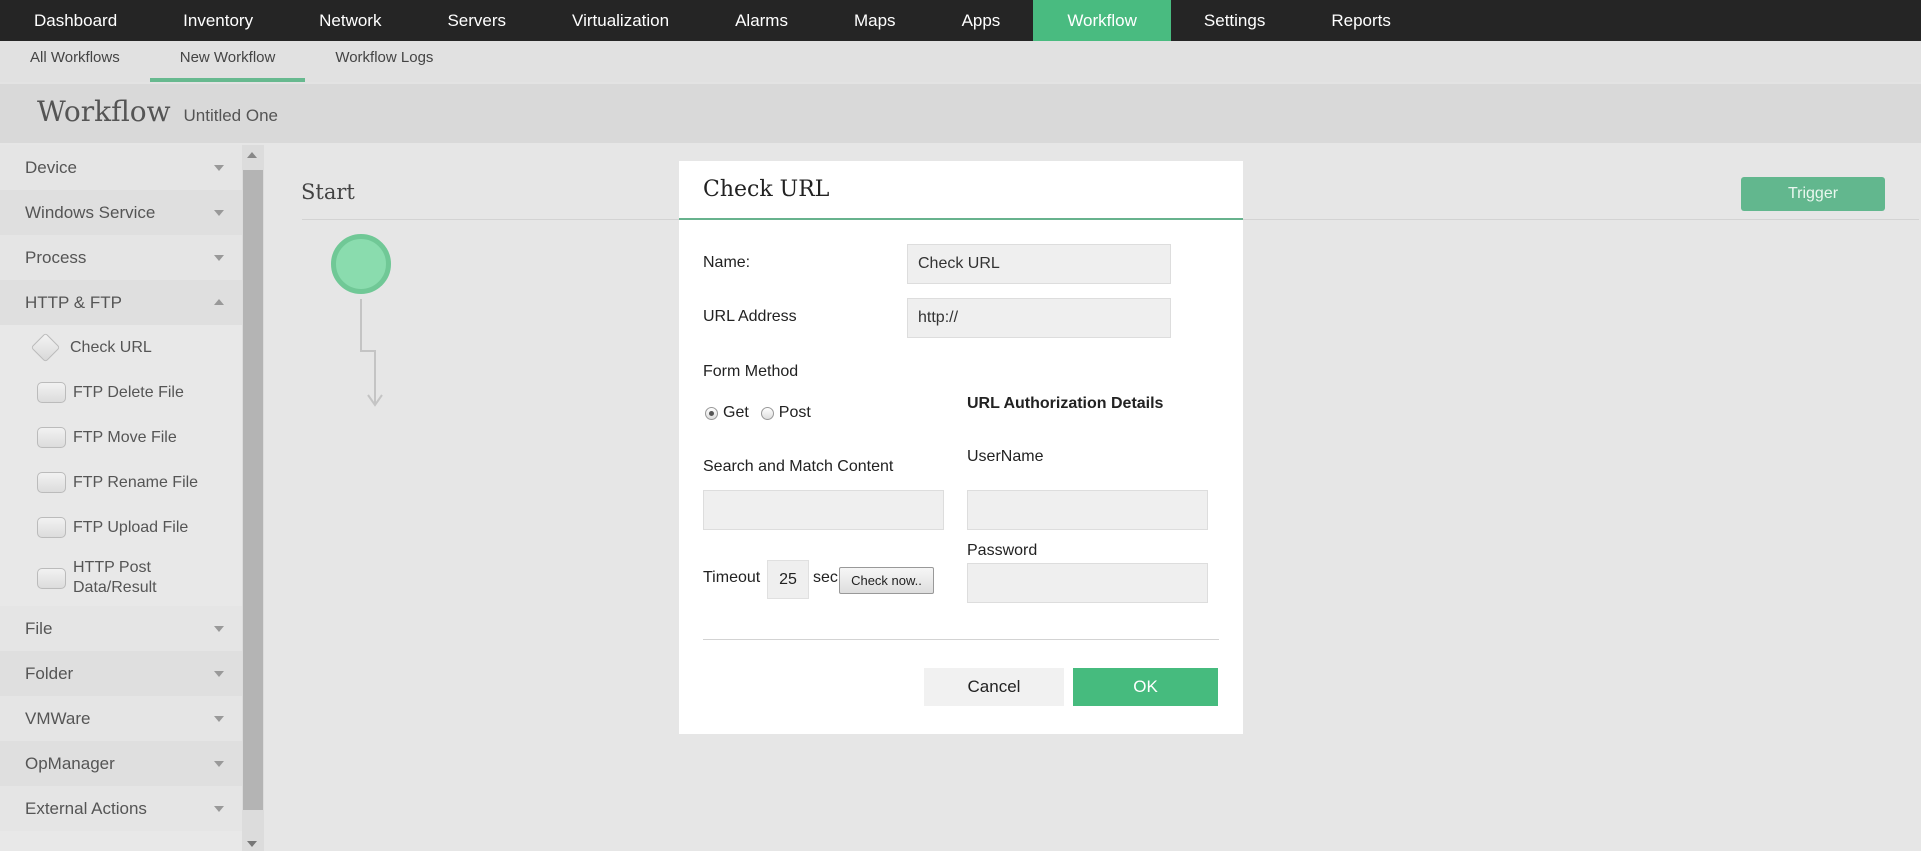  What do you see at coordinates (823, 510) in the screenshot?
I see `search-content-input` at bounding box center [823, 510].